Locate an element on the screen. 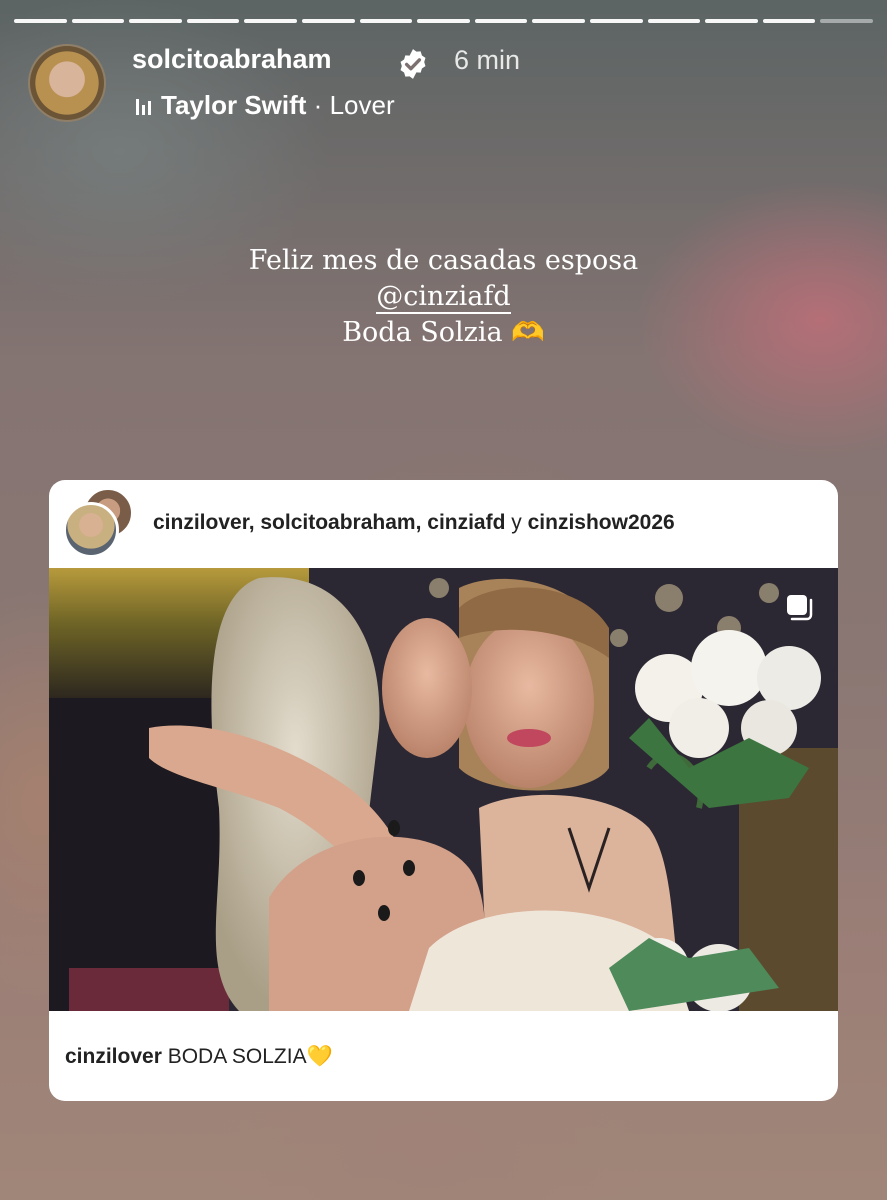 The image size is (887, 1200). music-artist: Taylor Swift is located at coordinates (234, 105).